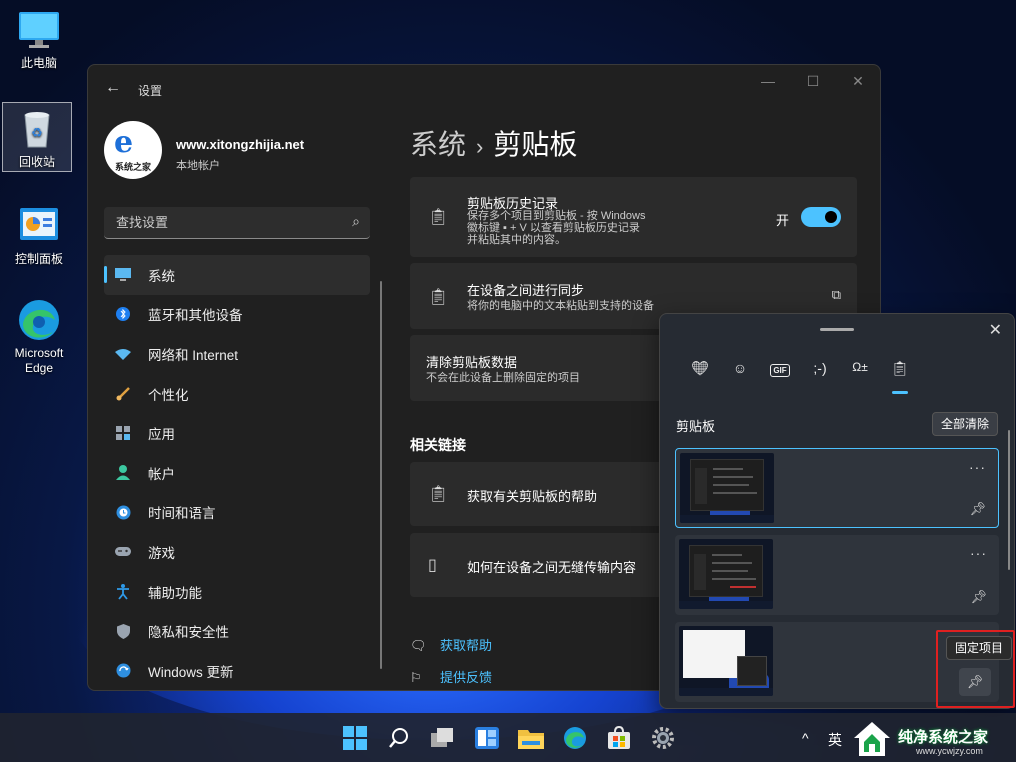 Image resolution: width=1016 pixels, height=762 pixels. Describe the element at coordinates (150, 91) in the screenshot. I see `window-title: 设置` at that location.